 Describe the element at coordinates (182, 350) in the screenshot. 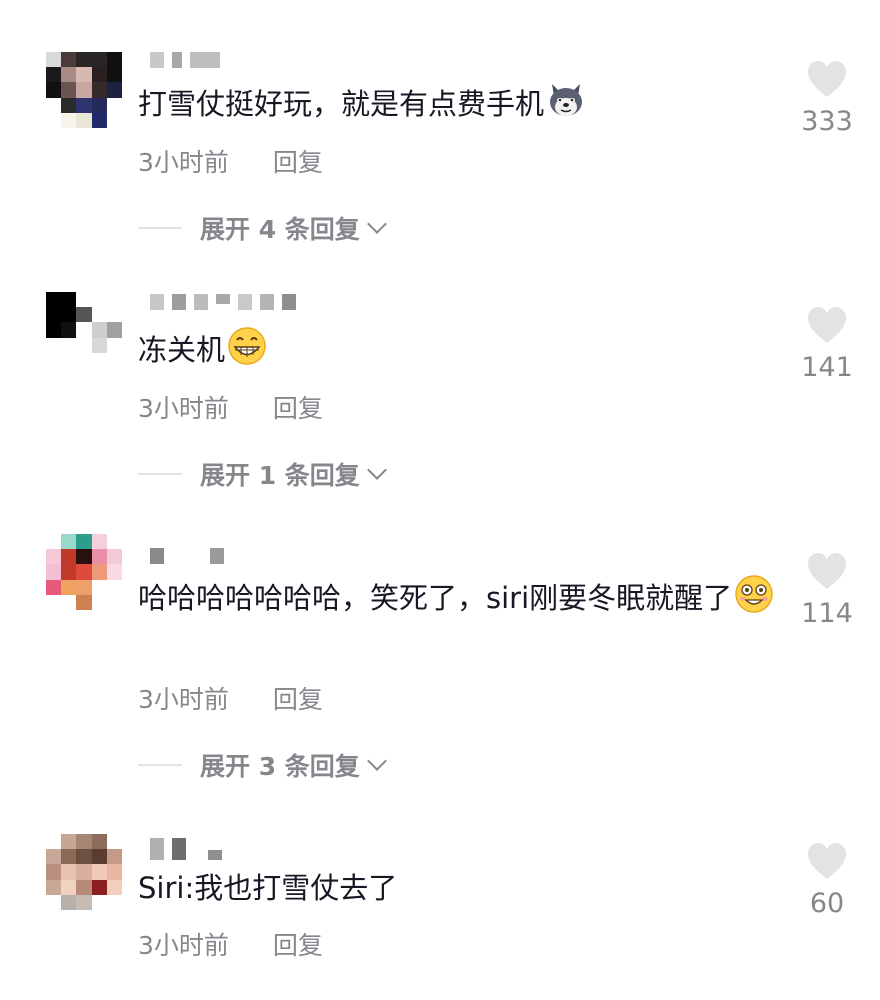

I see `comment-text-content: 冻关机` at that location.